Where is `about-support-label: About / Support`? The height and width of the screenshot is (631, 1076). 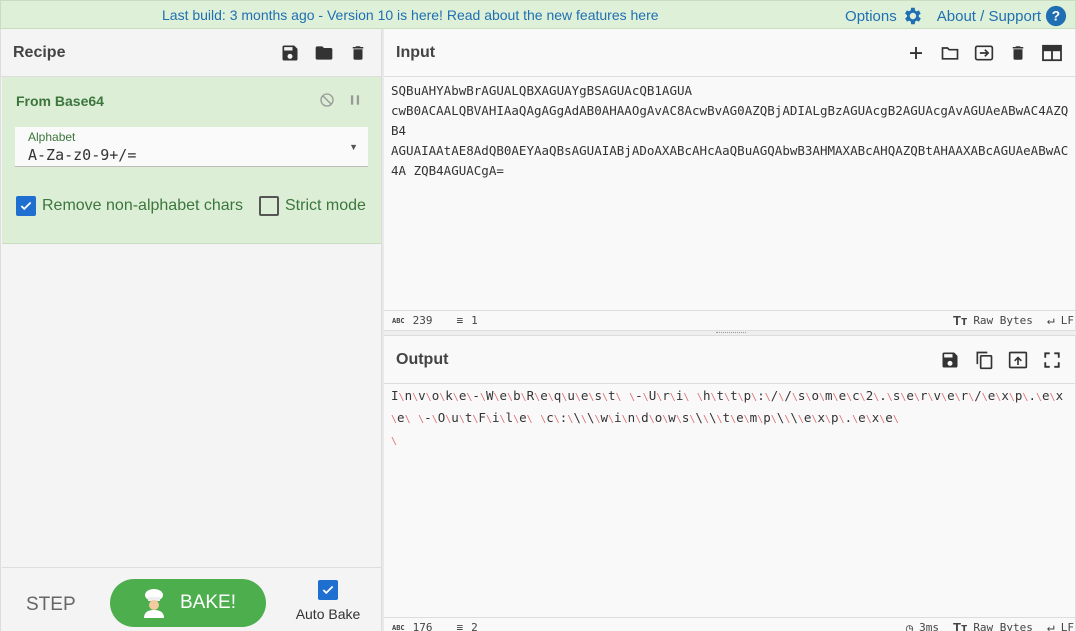 about-support-label: About / Support is located at coordinates (988, 16).